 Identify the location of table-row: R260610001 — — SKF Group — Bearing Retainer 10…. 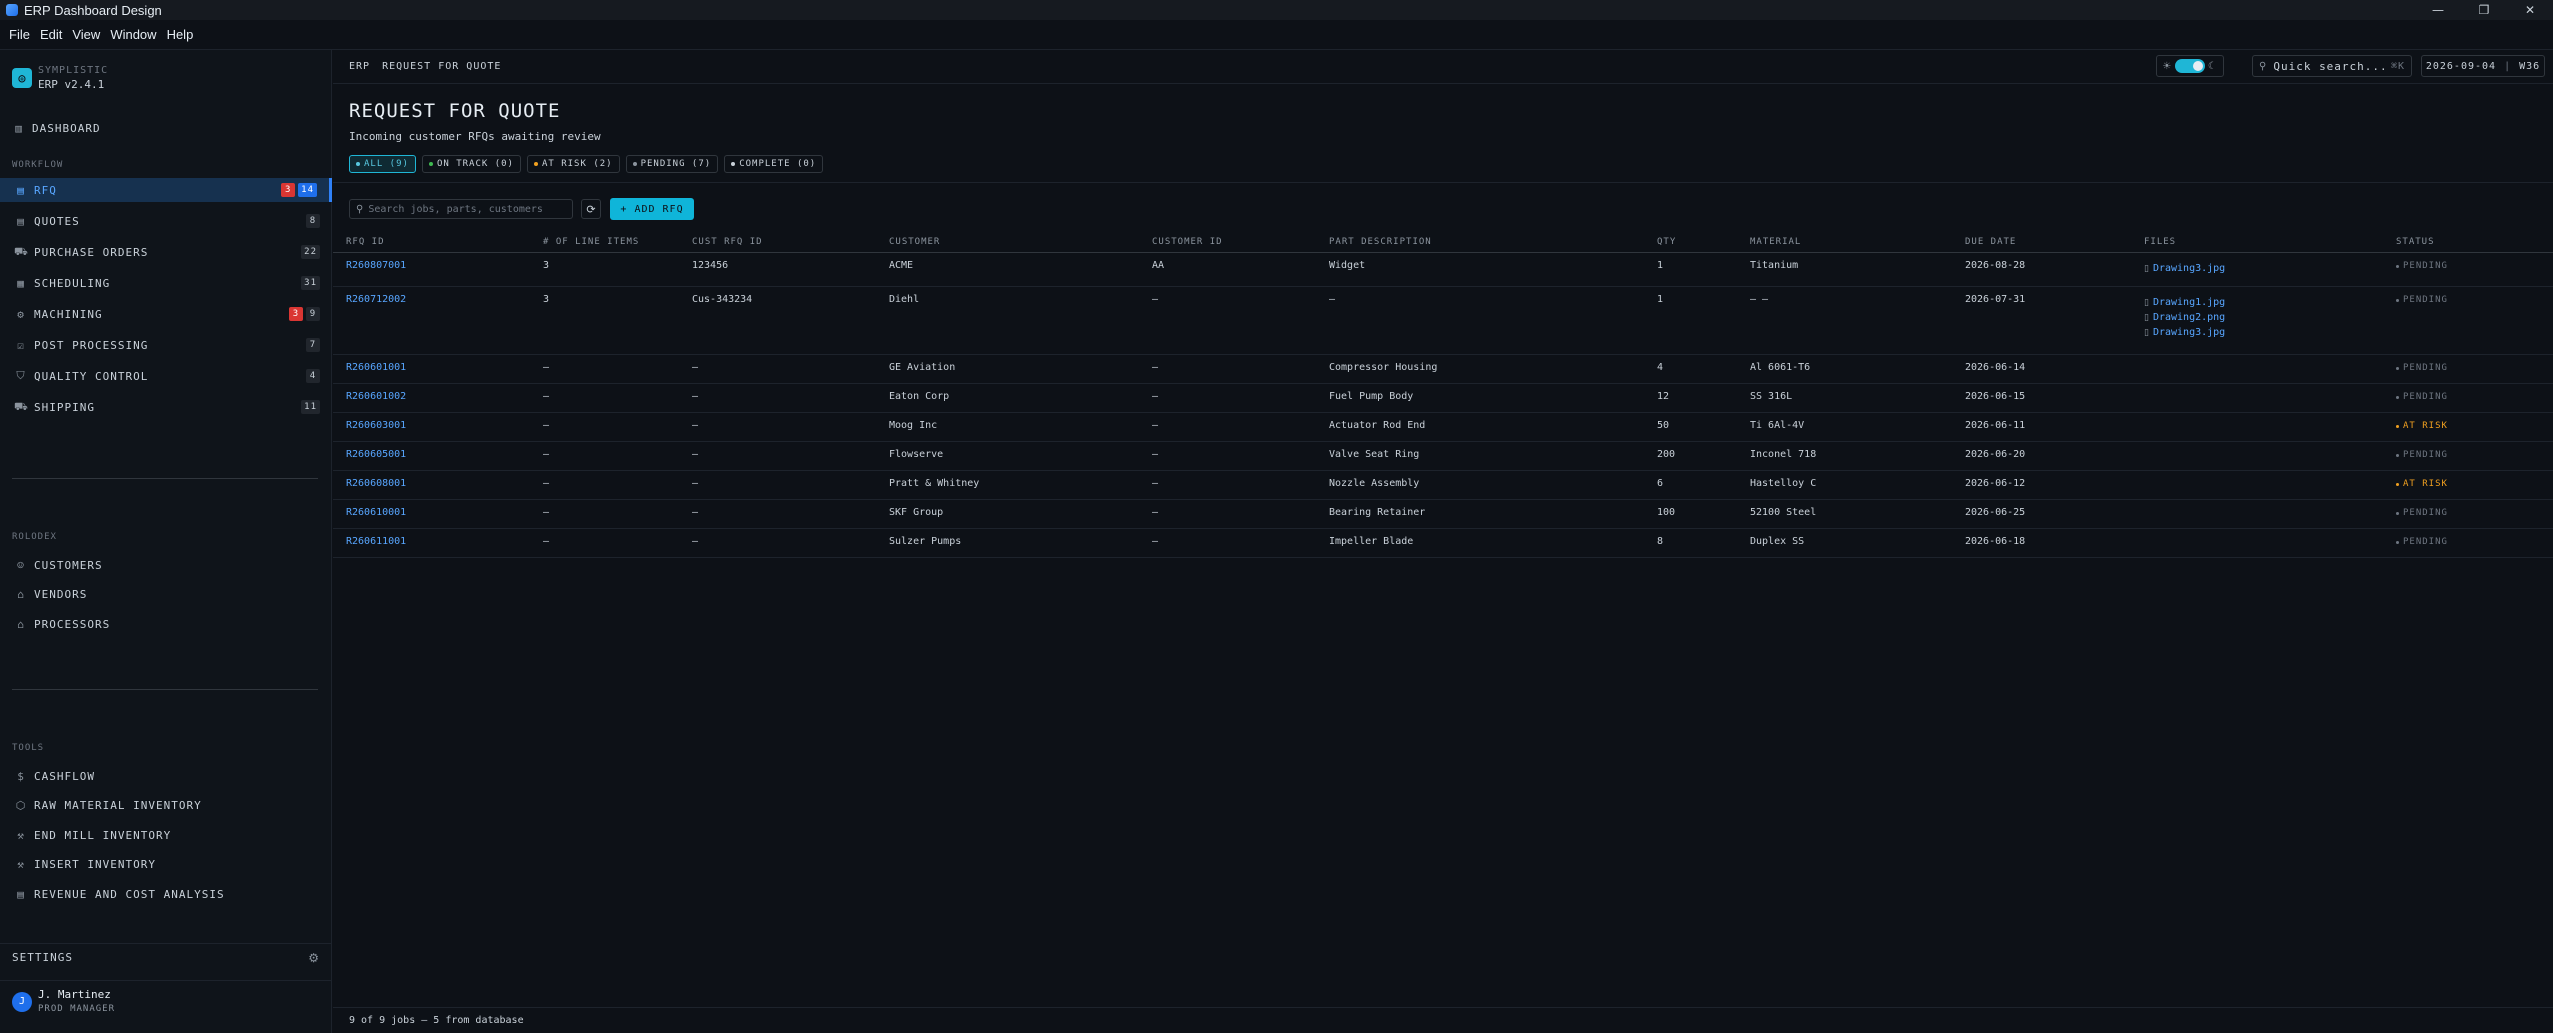
(1443, 514).